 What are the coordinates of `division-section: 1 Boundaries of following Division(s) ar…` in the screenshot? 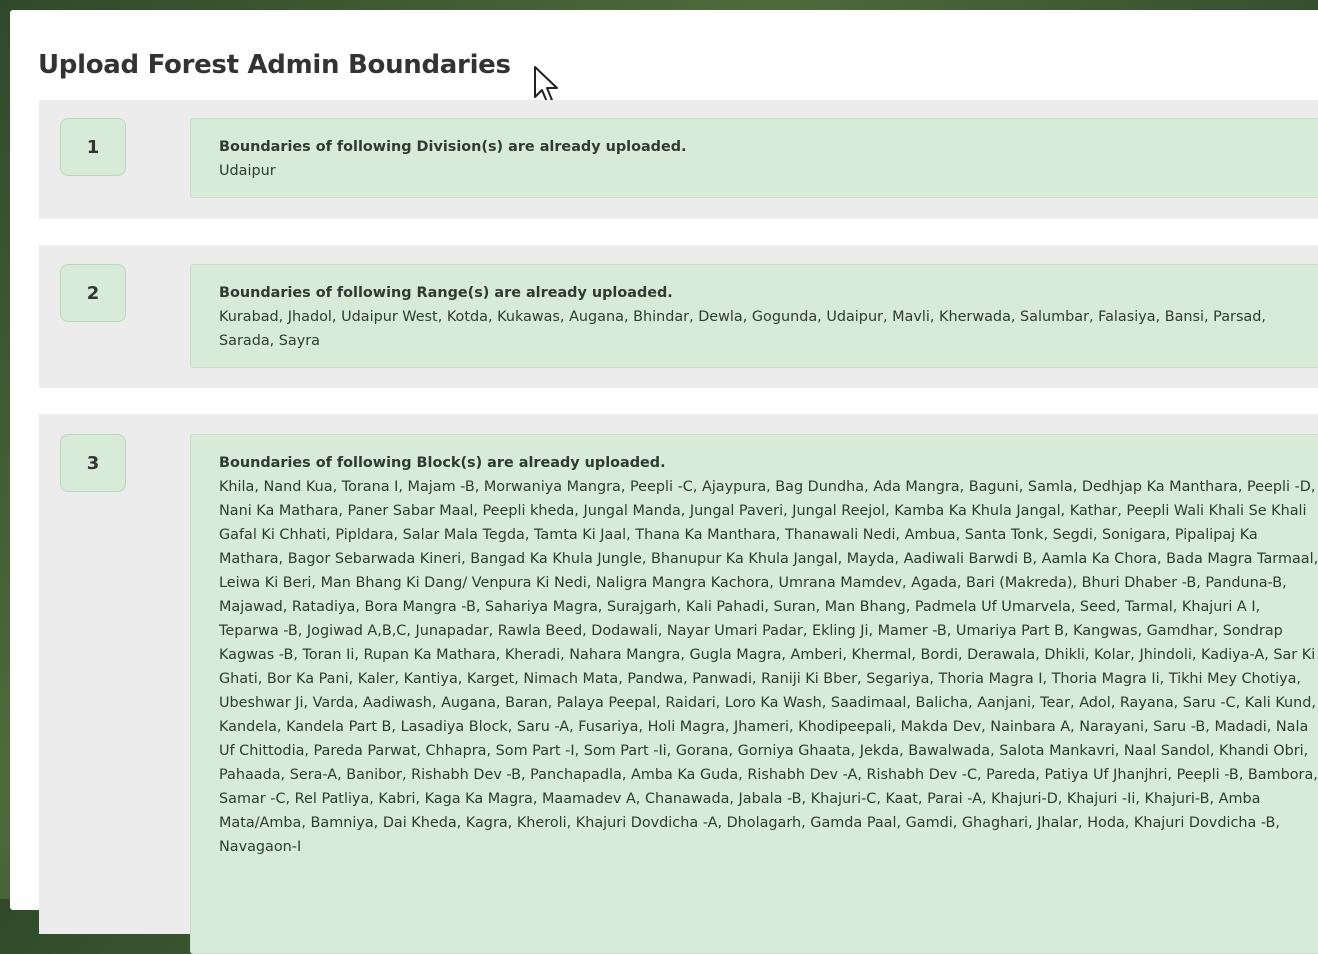 It's located at (678, 159).